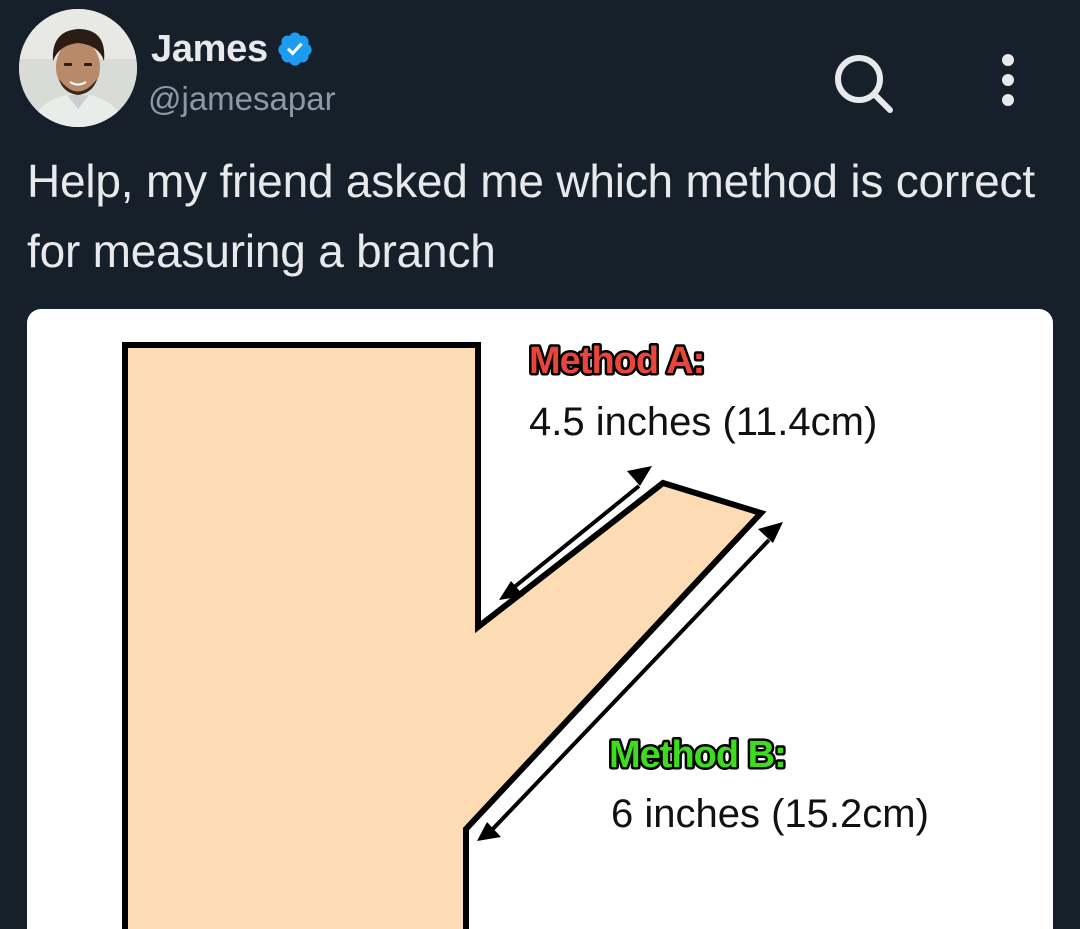  What do you see at coordinates (209, 49) in the screenshot?
I see `author-display-name: James` at bounding box center [209, 49].